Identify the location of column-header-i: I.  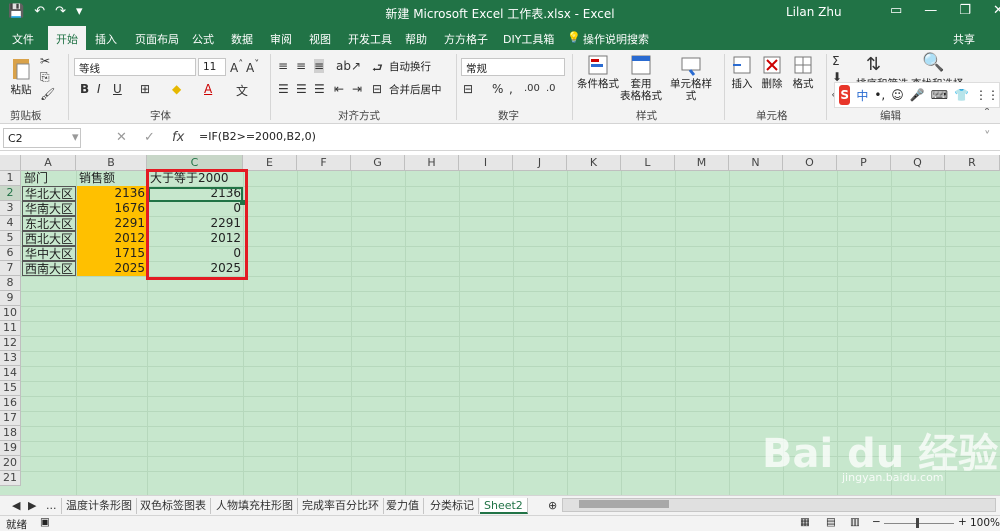
(486, 163).